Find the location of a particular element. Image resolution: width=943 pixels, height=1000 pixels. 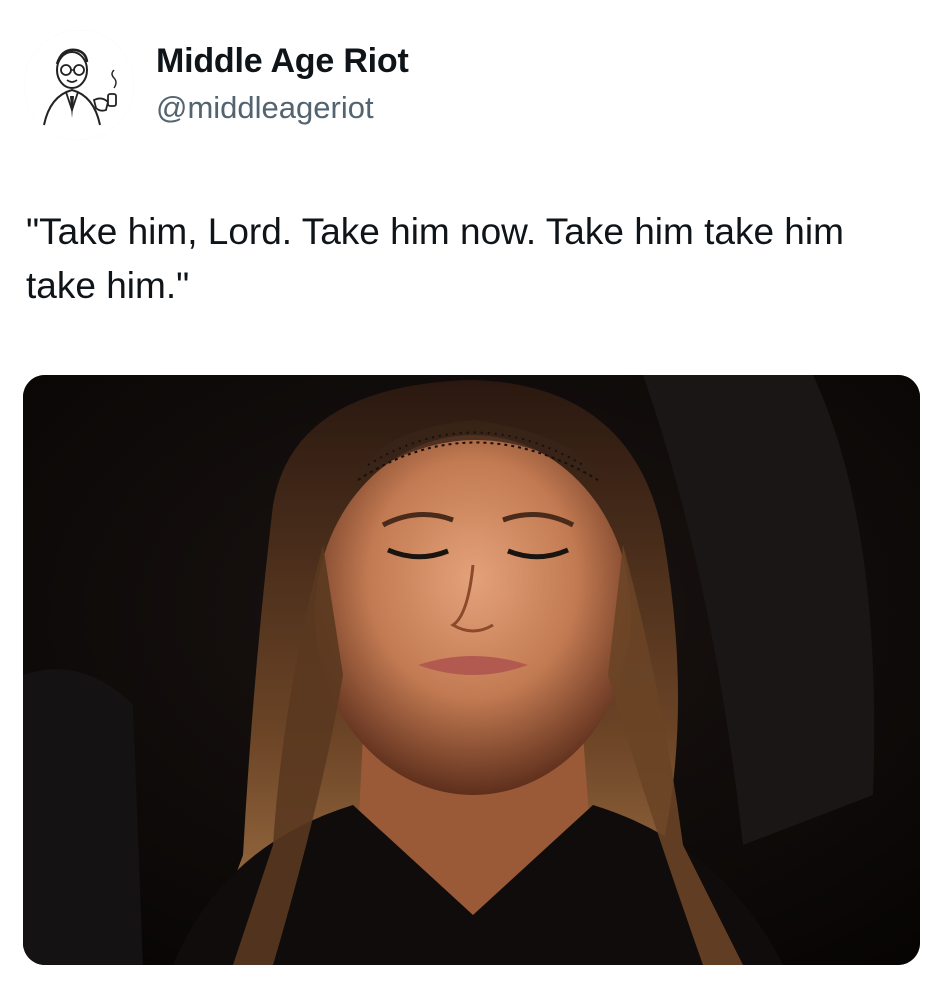

author-handle: @middleageriot is located at coordinates (265, 108).